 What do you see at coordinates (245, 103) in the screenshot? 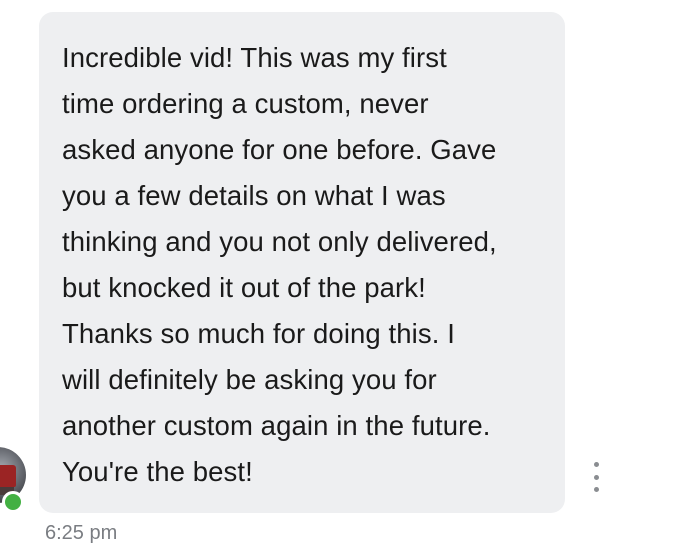
I see `message-line: time ordering a custom, never` at bounding box center [245, 103].